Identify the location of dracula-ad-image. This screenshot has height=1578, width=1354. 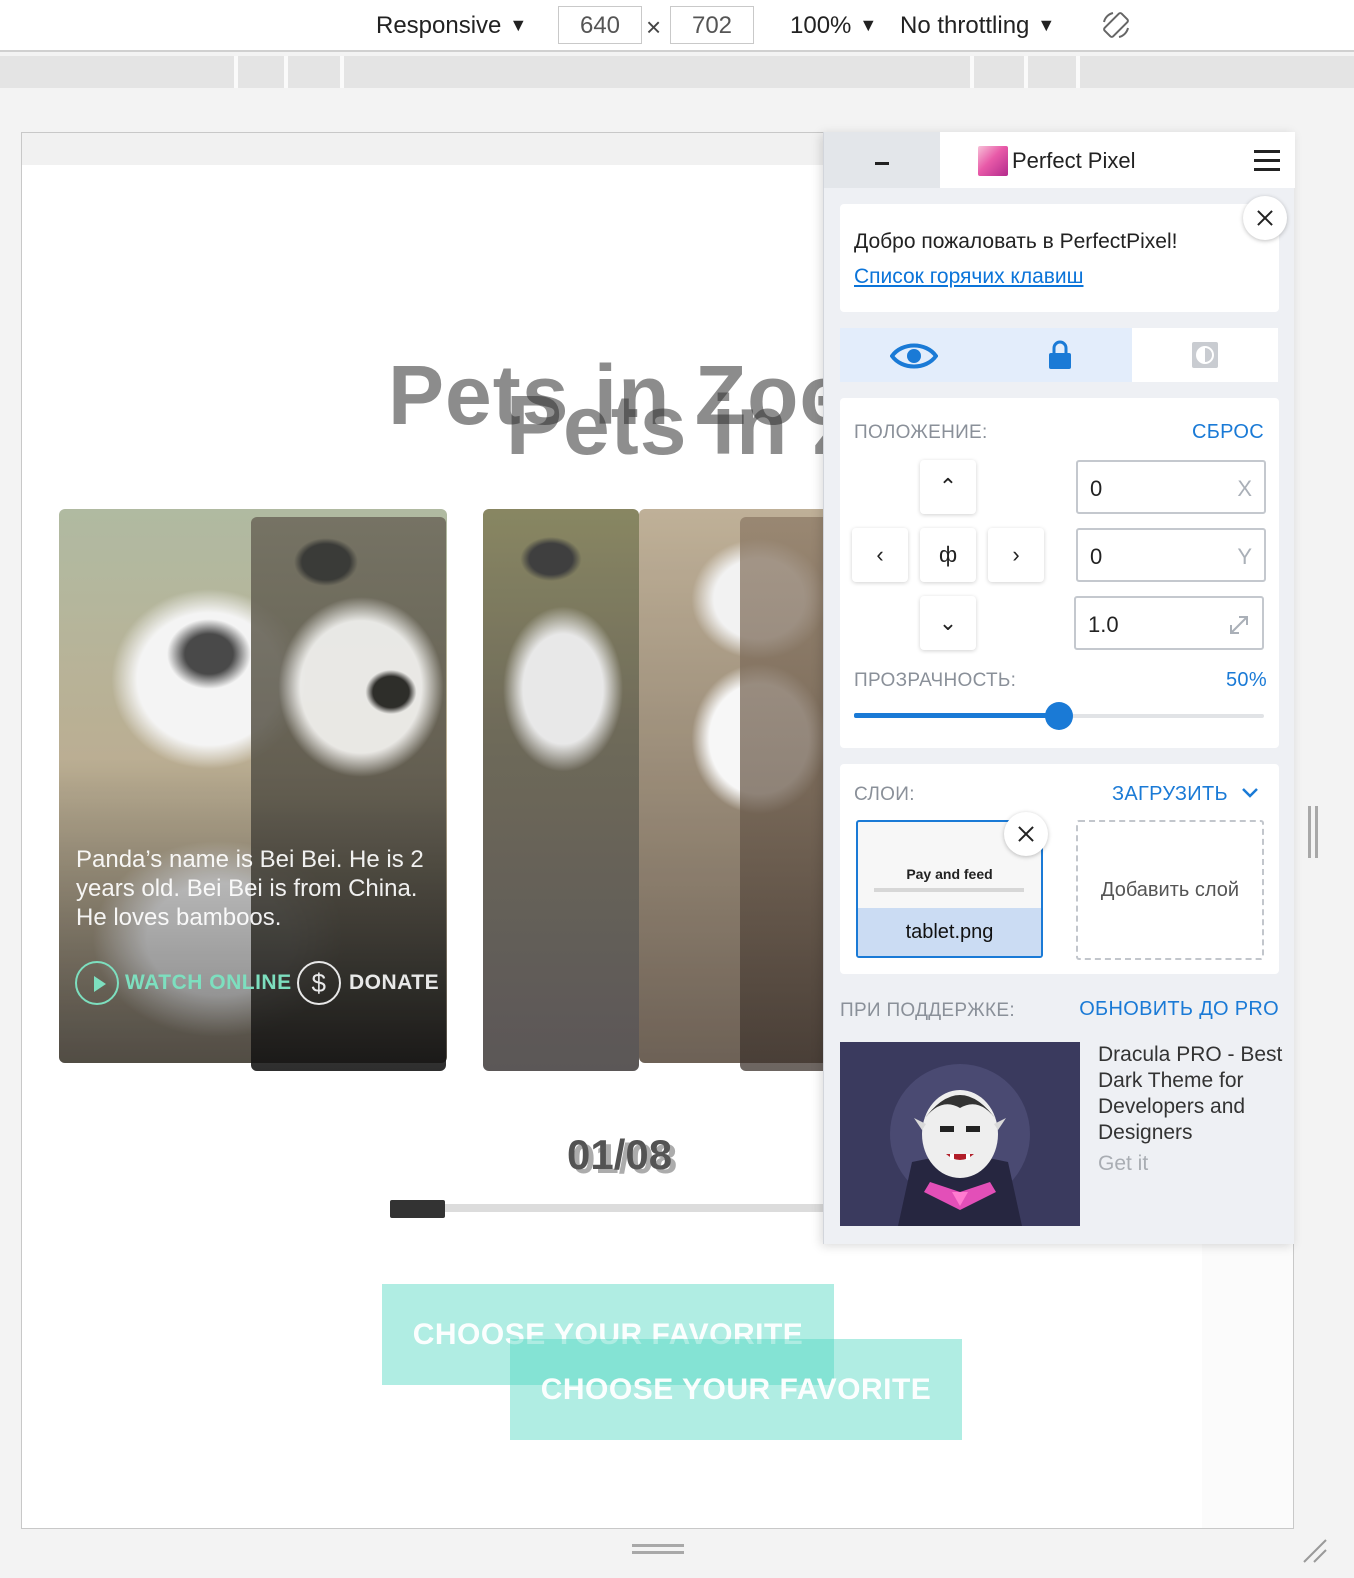
(960, 1134).